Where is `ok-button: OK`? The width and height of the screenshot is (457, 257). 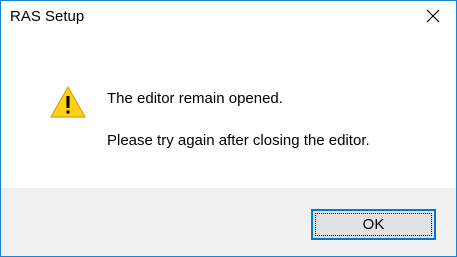 ok-button: OK is located at coordinates (373, 224).